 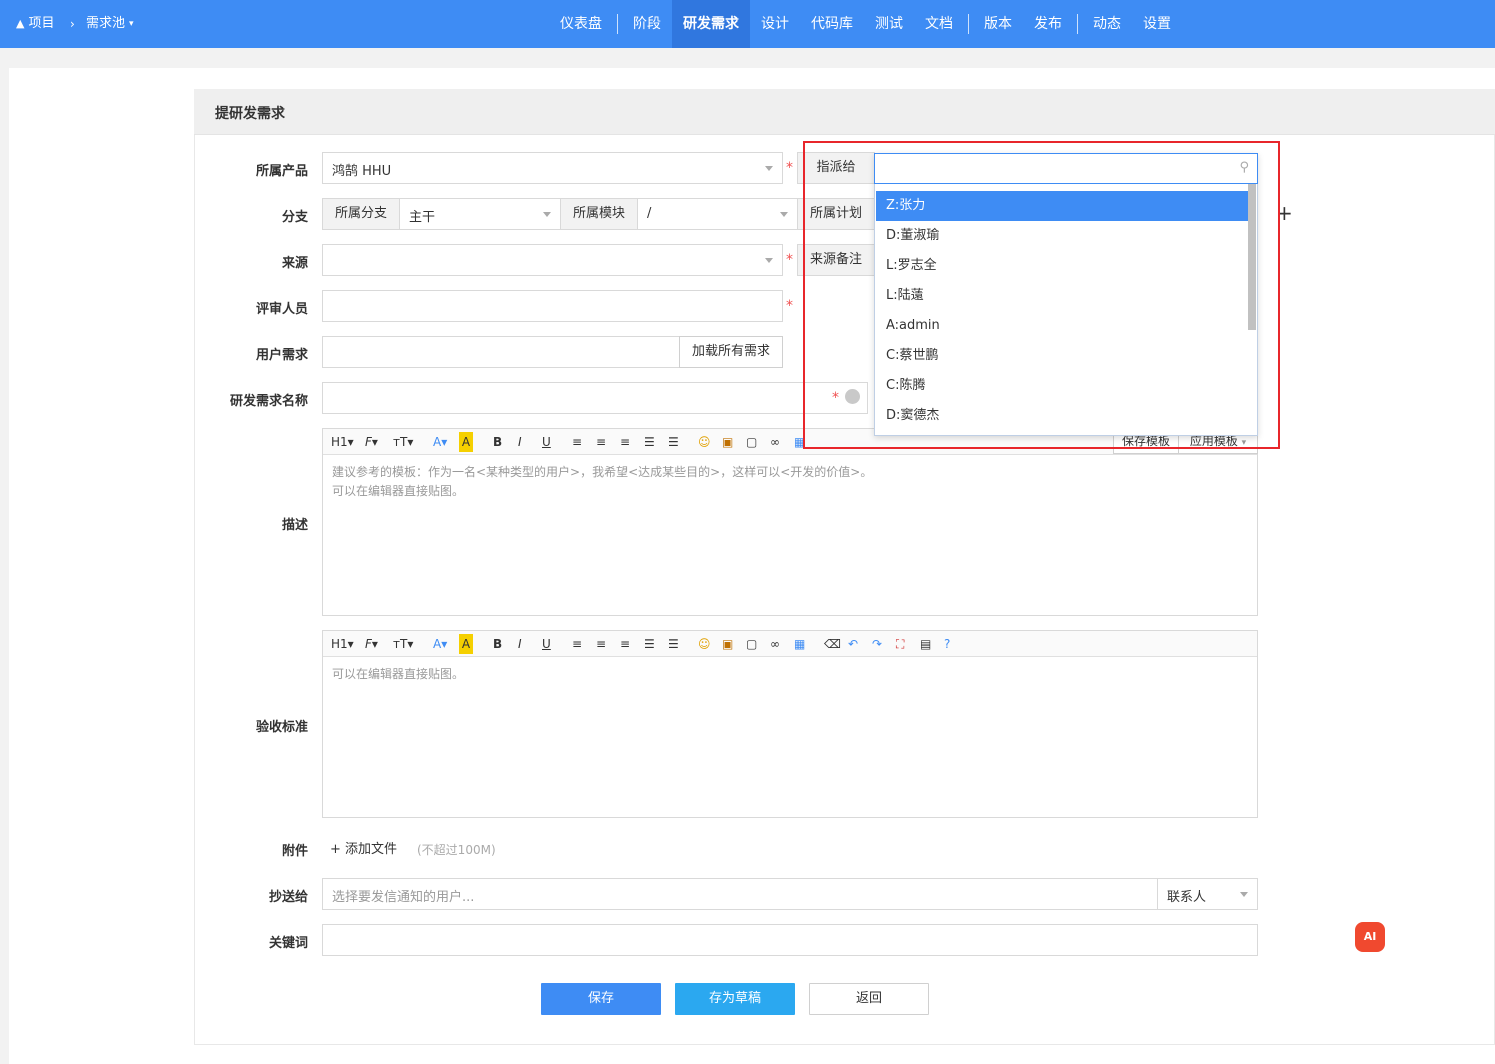 What do you see at coordinates (1107, 24) in the screenshot?
I see `nav-activity: 动态` at bounding box center [1107, 24].